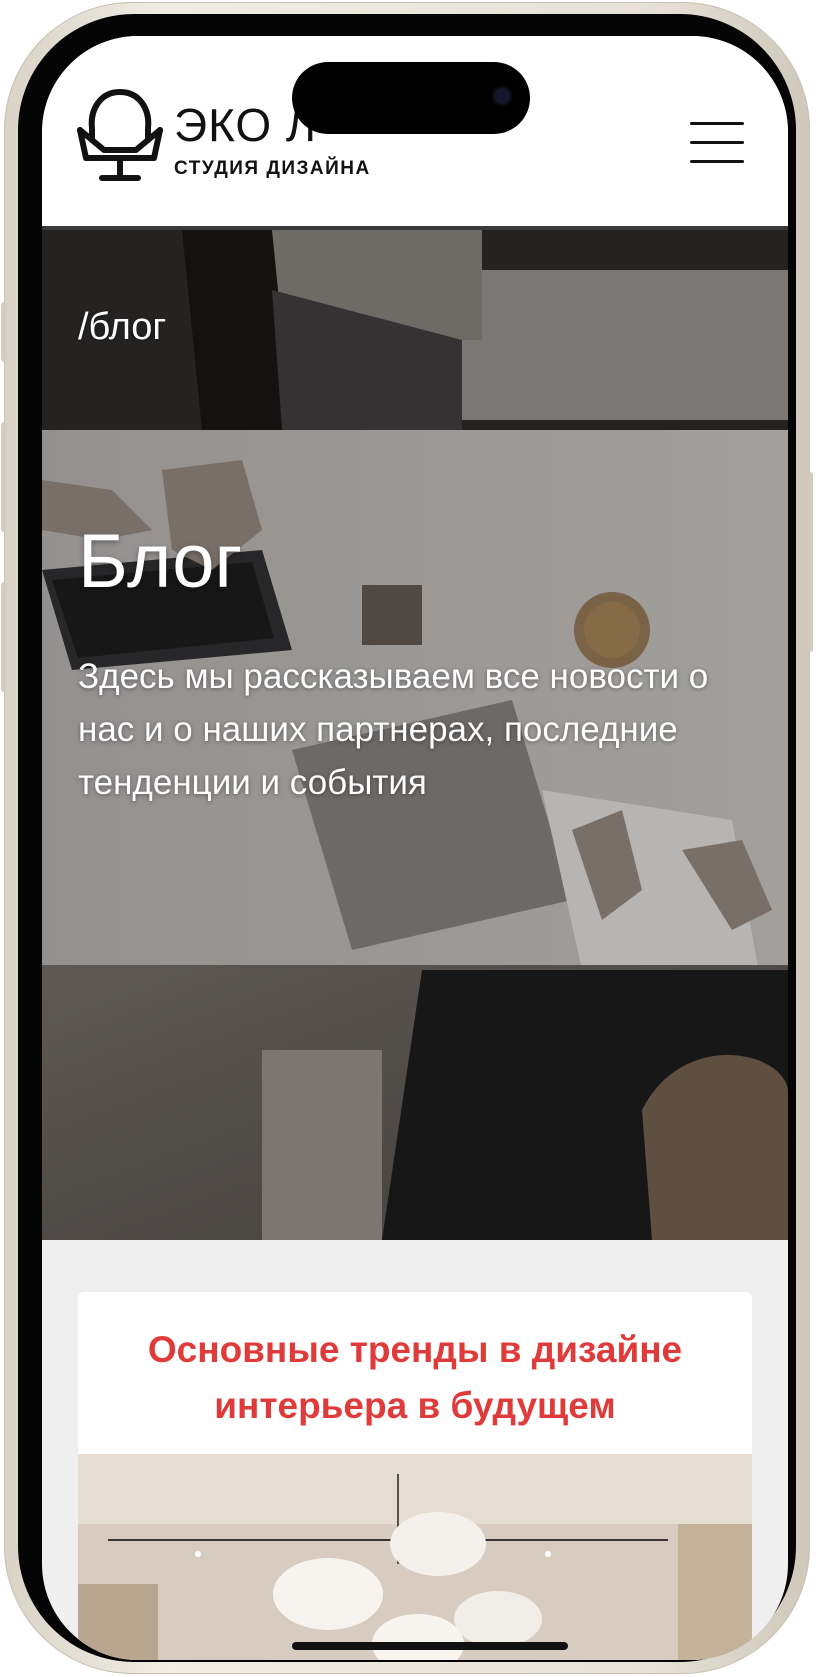  What do you see at coordinates (717, 143) in the screenshot?
I see `hamburger-menu-icon` at bounding box center [717, 143].